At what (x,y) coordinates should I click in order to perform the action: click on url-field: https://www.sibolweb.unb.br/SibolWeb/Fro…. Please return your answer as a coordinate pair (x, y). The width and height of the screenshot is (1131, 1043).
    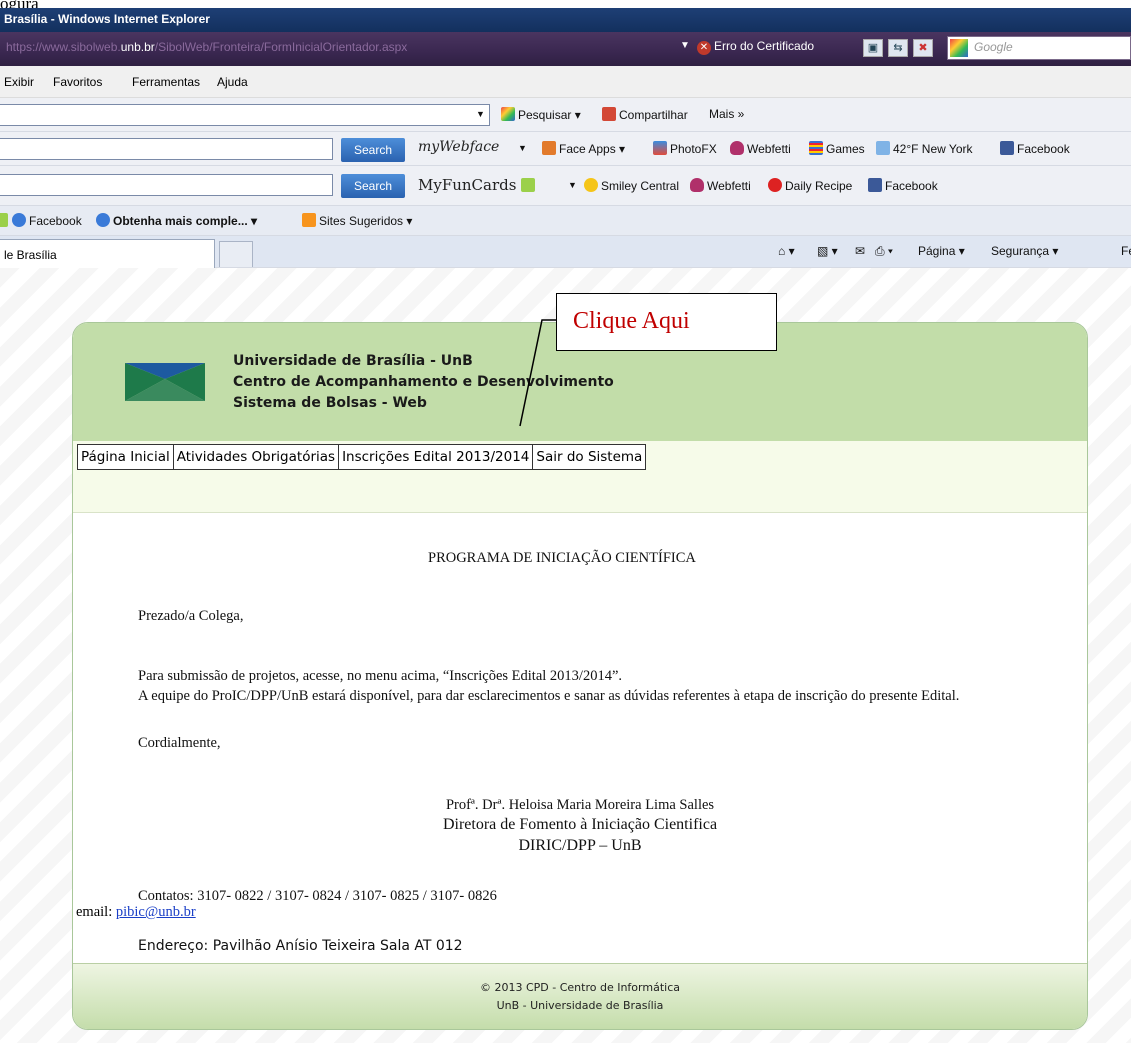
    Looking at the image, I should click on (206, 47).